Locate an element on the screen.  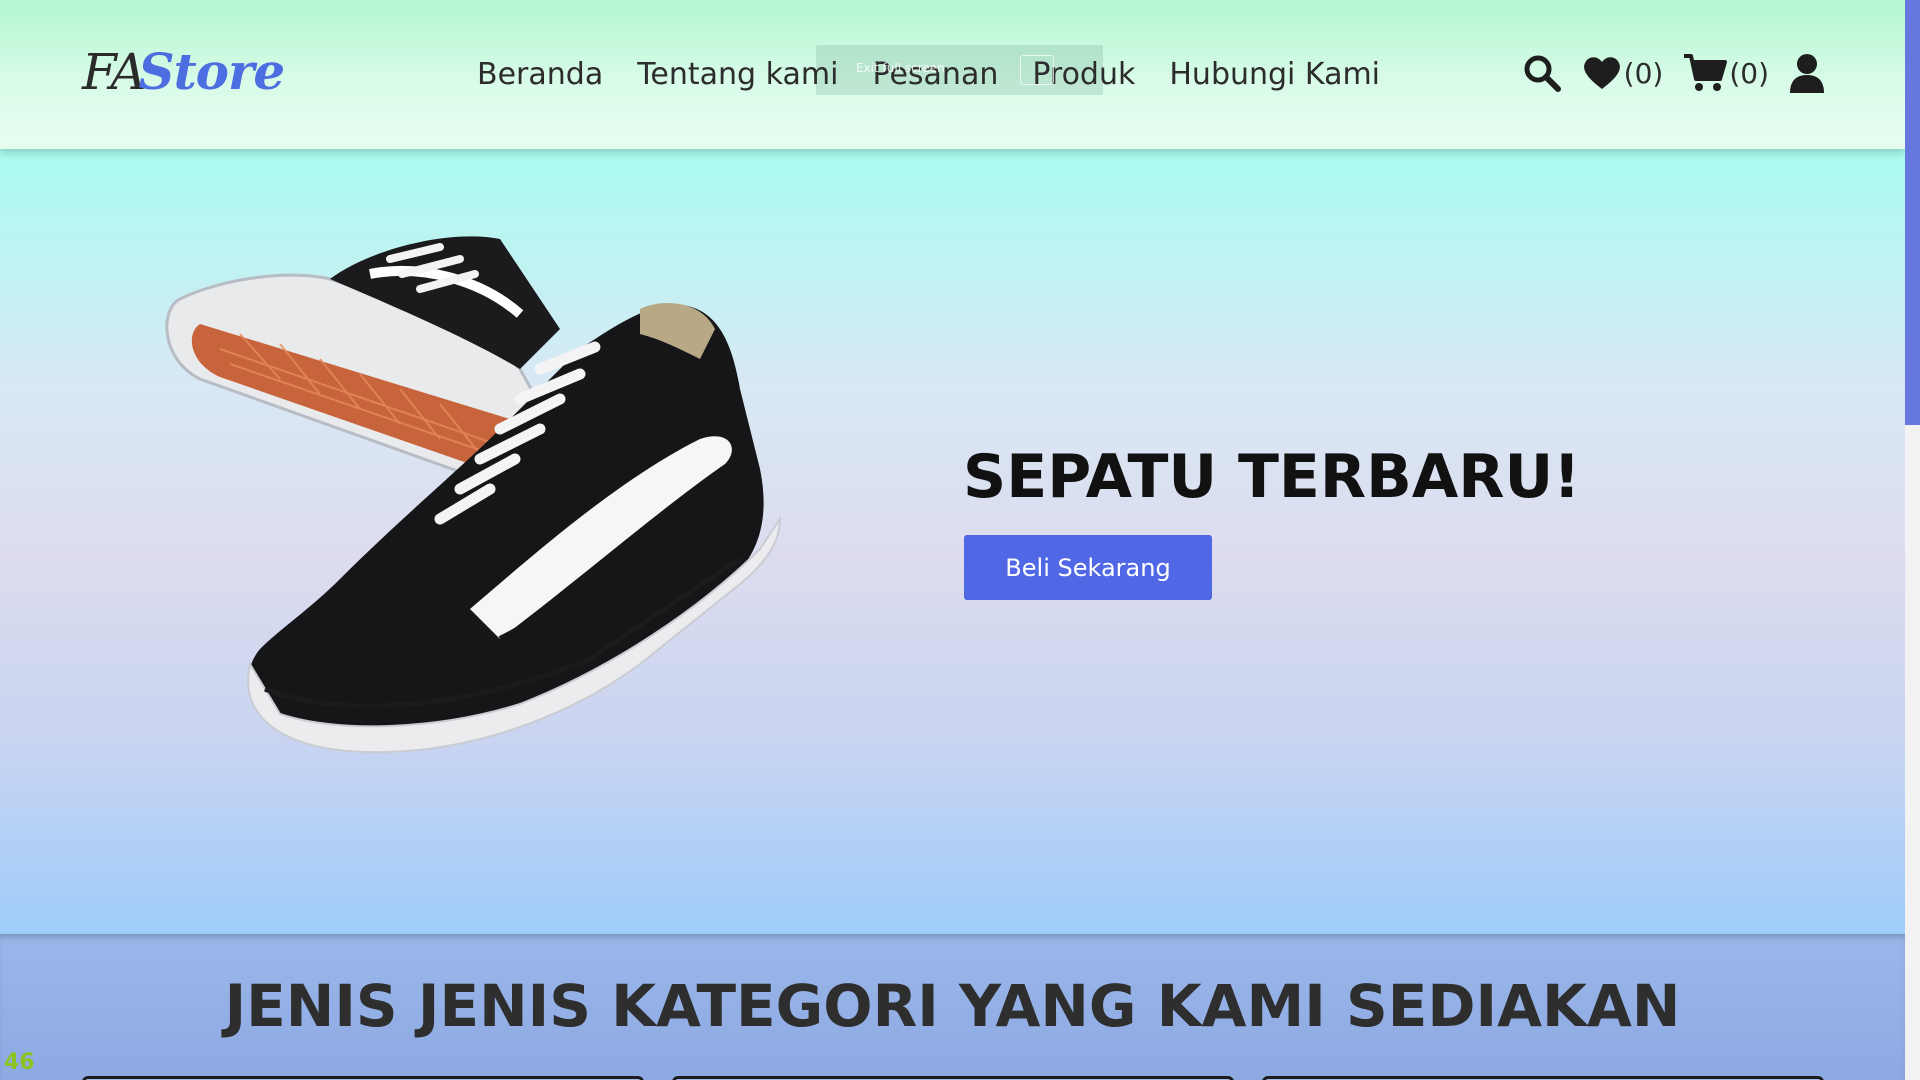
cart-count: (0) is located at coordinates (1749, 73).